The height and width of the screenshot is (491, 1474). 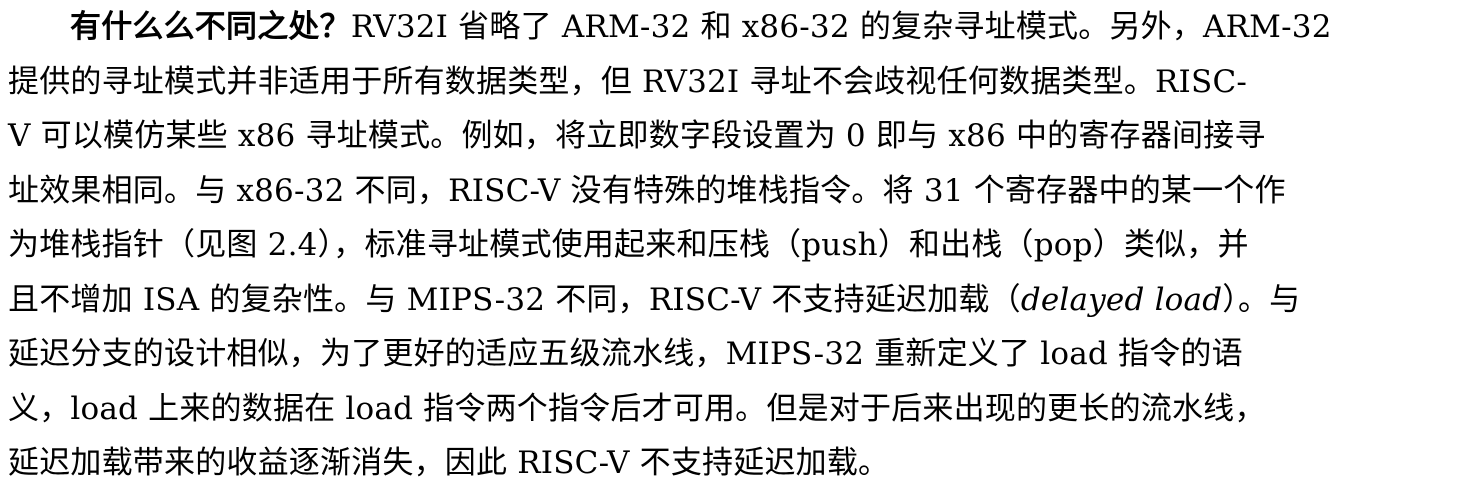 What do you see at coordinates (1261, 299) in the screenshot?
I see `paragraph-line-text: ）。与` at bounding box center [1261, 299].